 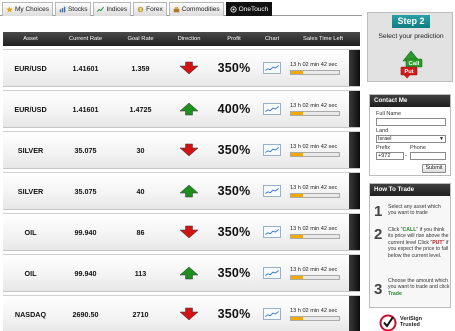 What do you see at coordinates (140, 273) in the screenshot?
I see `goal-rate: 113` at bounding box center [140, 273].